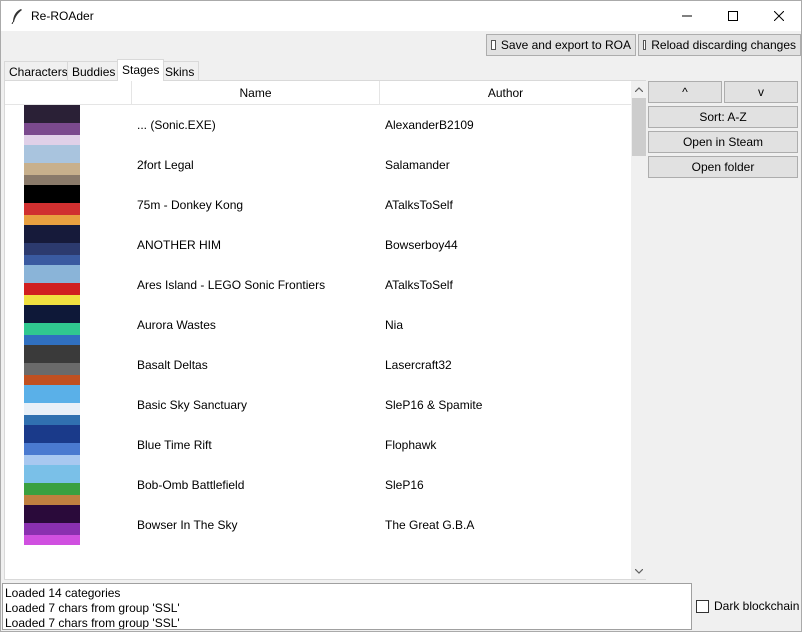  I want to click on table-row: Basalt Deltas Lasercraft32, so click(318, 365).